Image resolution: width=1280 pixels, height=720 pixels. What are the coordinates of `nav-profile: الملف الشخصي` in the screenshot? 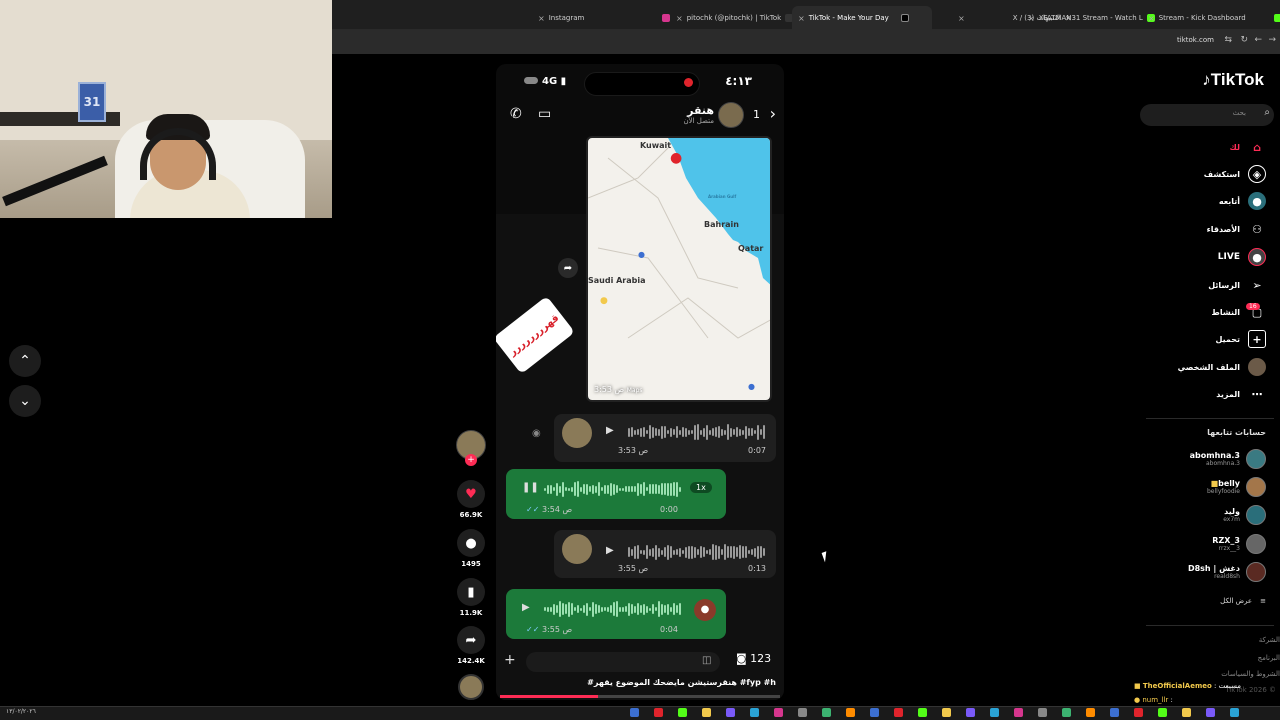 It's located at (1222, 367).